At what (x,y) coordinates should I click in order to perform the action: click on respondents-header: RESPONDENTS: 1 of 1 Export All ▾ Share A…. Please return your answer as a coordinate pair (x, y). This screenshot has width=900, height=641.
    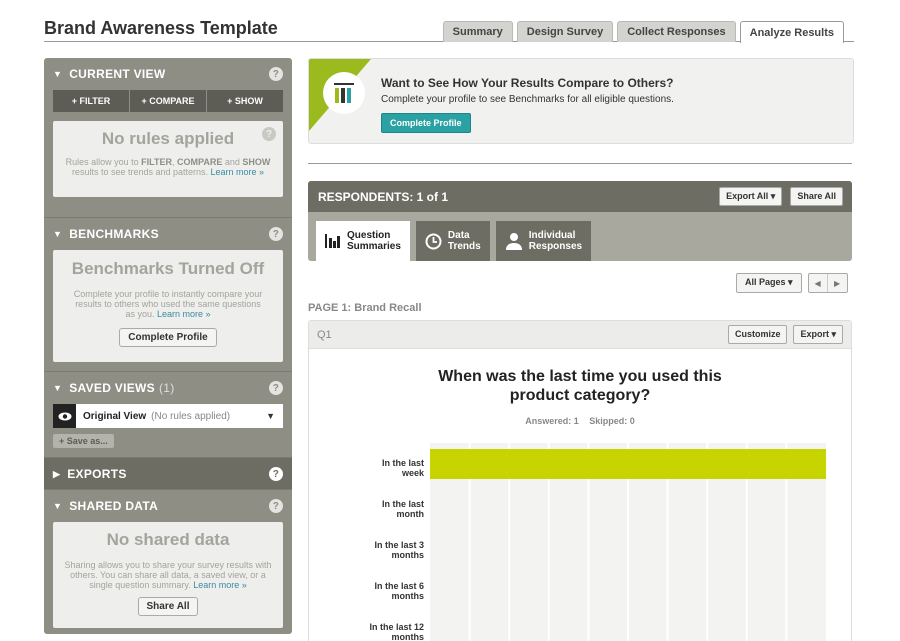
    Looking at the image, I should click on (580, 196).